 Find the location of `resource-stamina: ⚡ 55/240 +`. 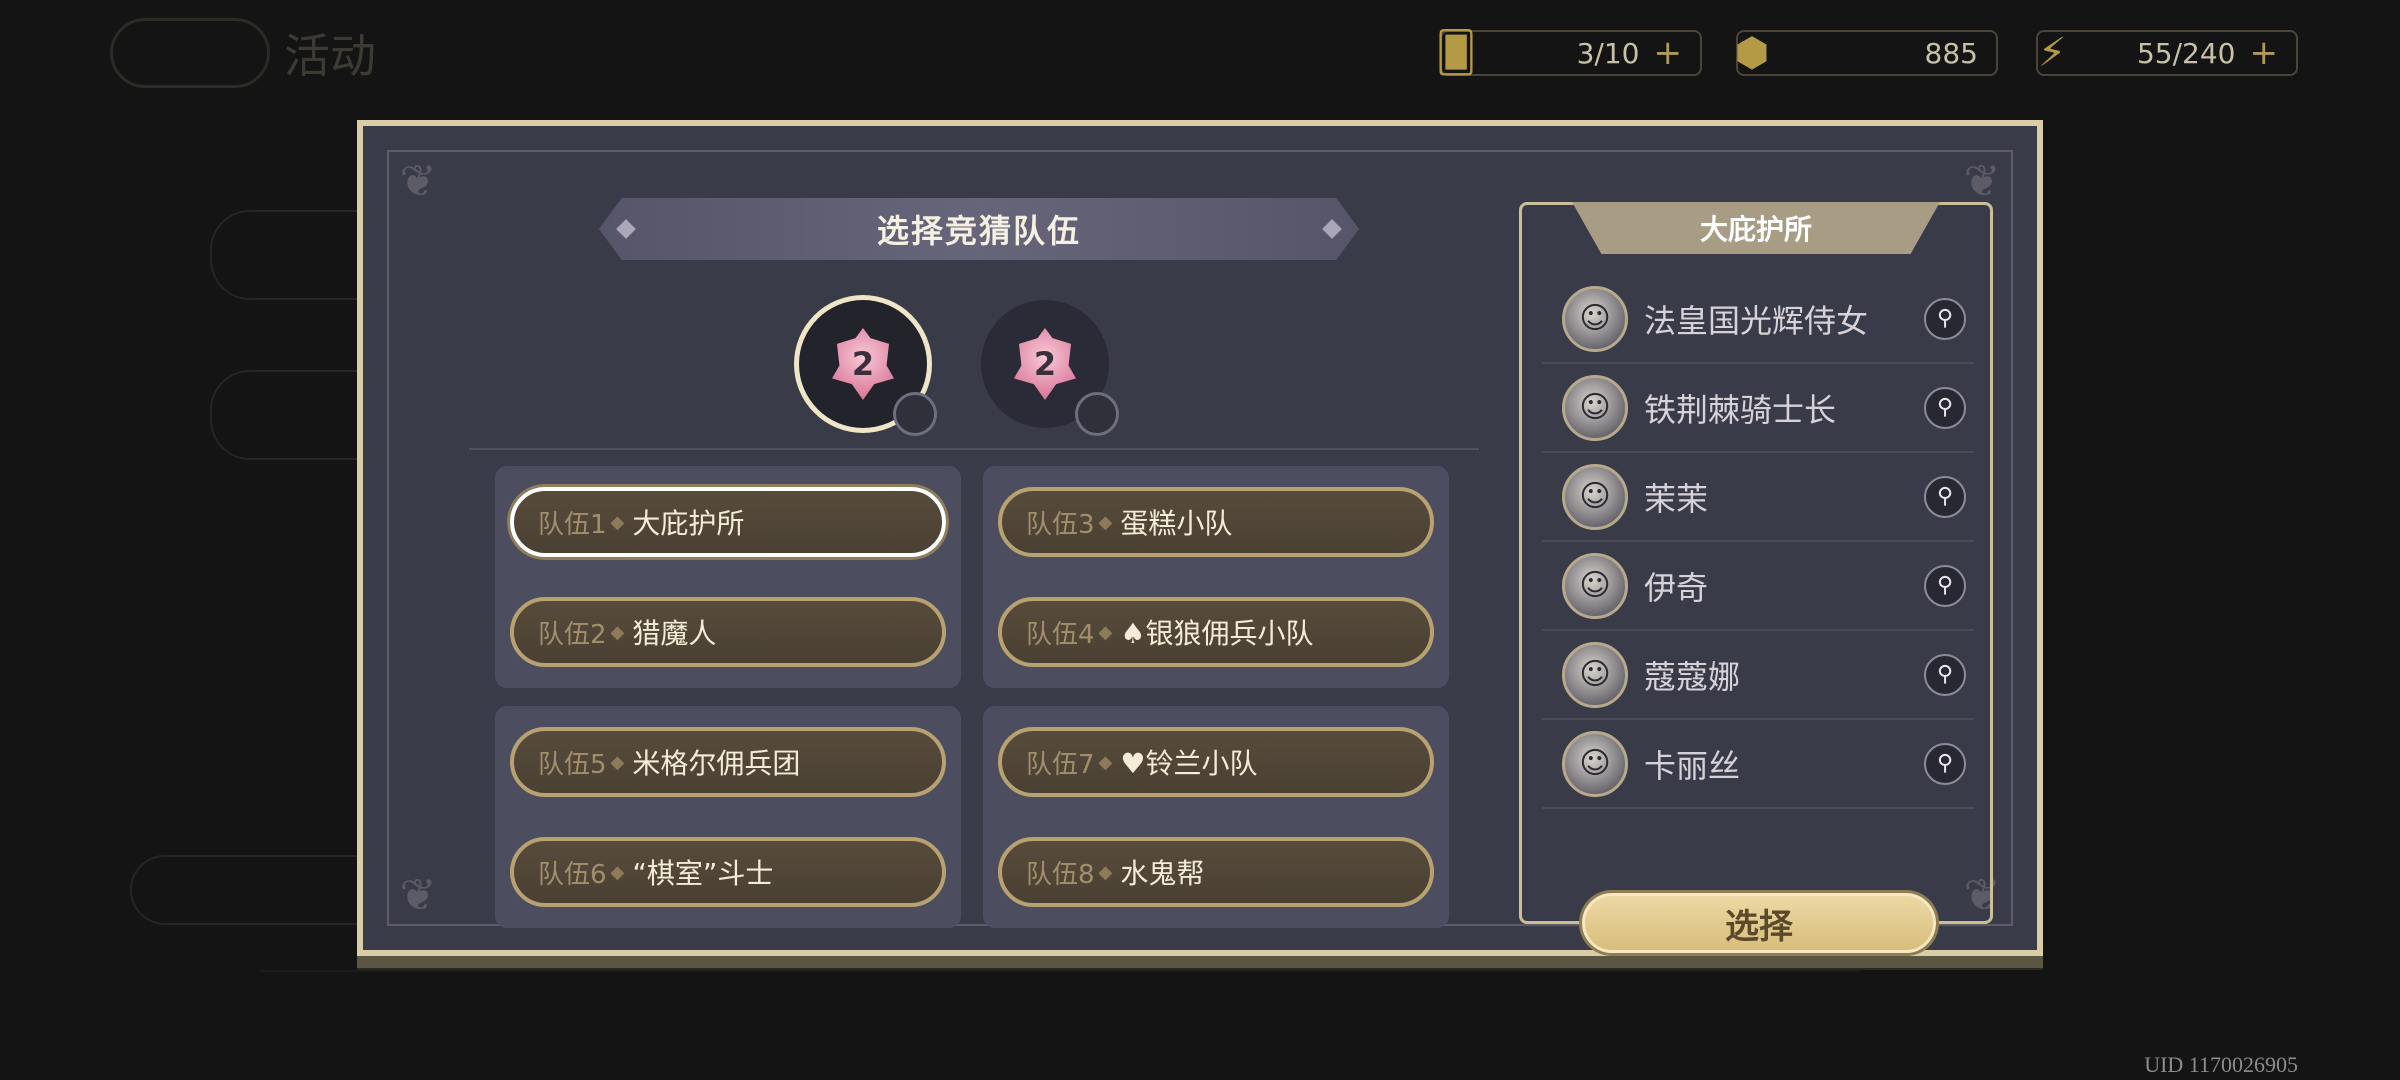

resource-stamina: ⚡ 55/240 + is located at coordinates (2167, 53).